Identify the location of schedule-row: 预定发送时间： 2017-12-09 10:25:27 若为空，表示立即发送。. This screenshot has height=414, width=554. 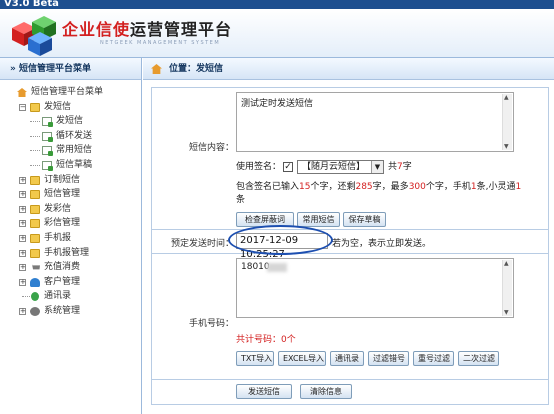
(350, 242).